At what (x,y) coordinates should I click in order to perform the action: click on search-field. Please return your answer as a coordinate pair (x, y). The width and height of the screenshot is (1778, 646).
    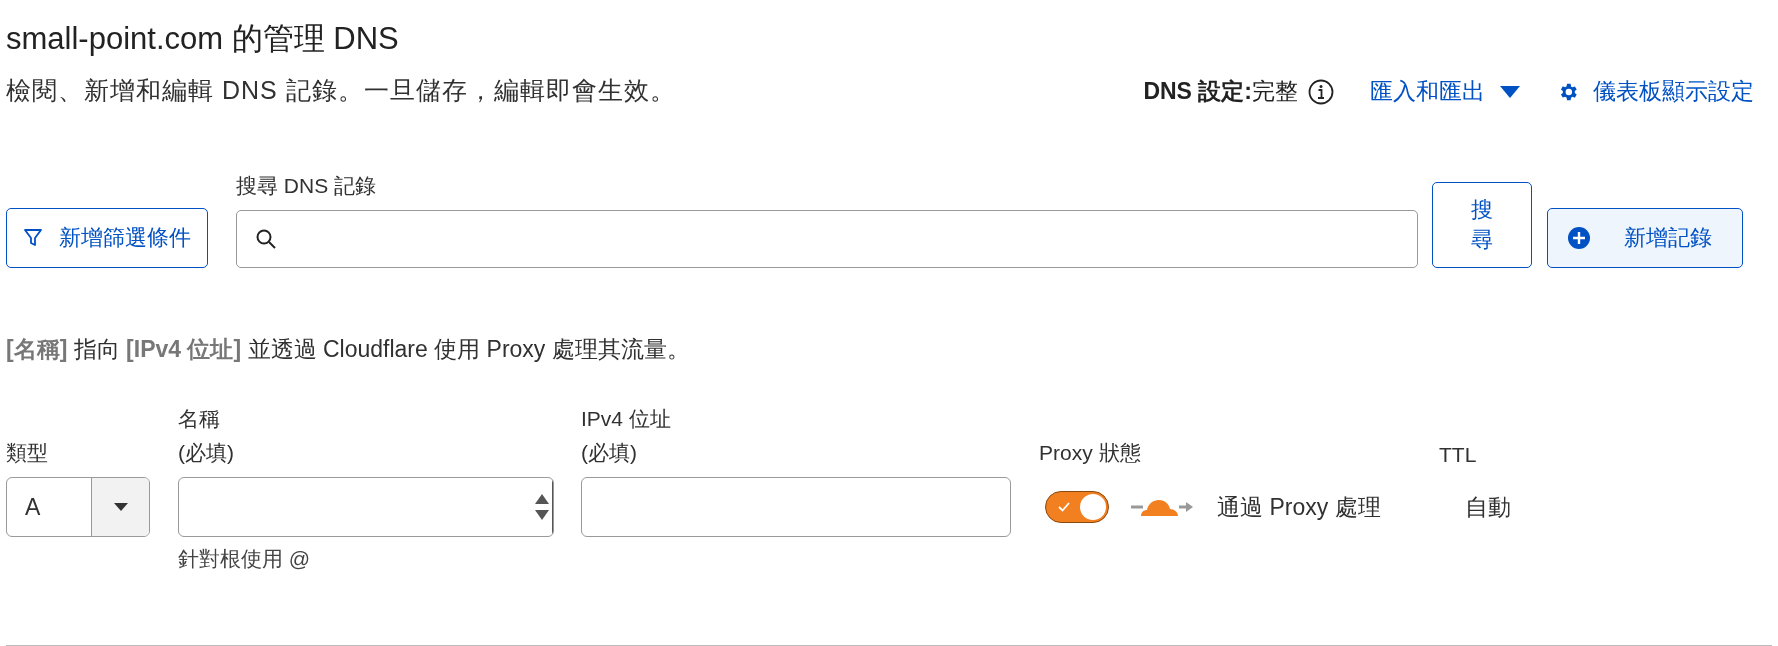
    Looking at the image, I should click on (827, 239).